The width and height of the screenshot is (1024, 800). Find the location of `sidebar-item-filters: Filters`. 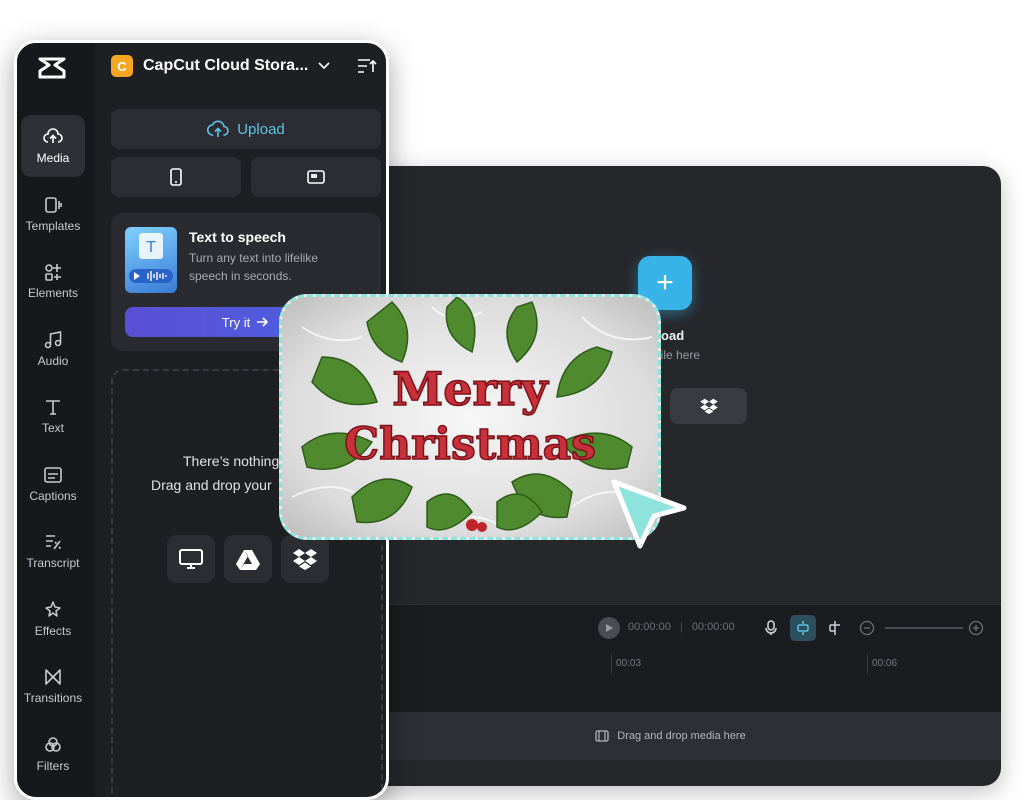

sidebar-item-filters: Filters is located at coordinates (53, 754).